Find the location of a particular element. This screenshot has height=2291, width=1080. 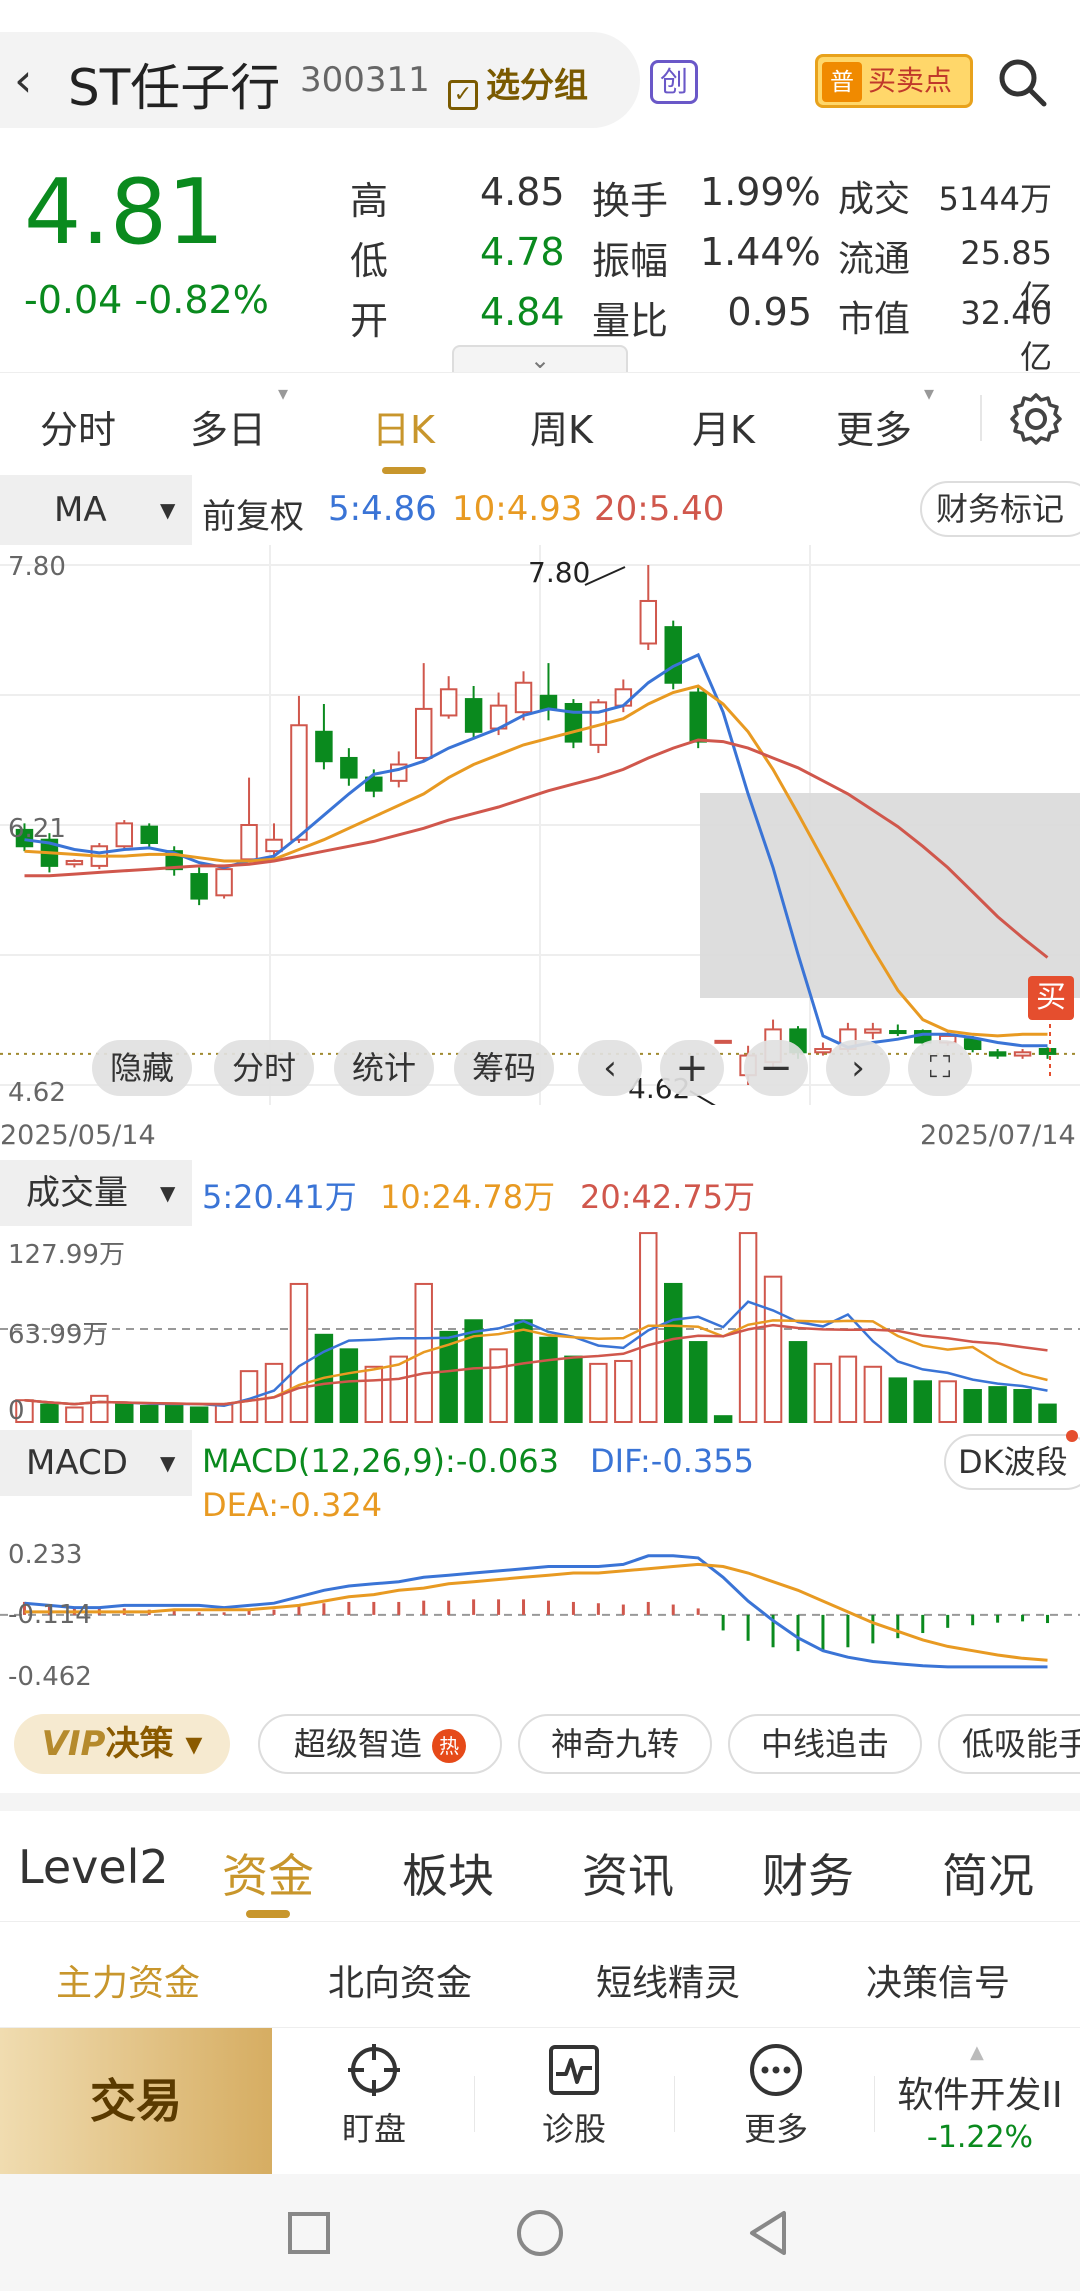

more-button: 更多 is located at coordinates (776, 2096).